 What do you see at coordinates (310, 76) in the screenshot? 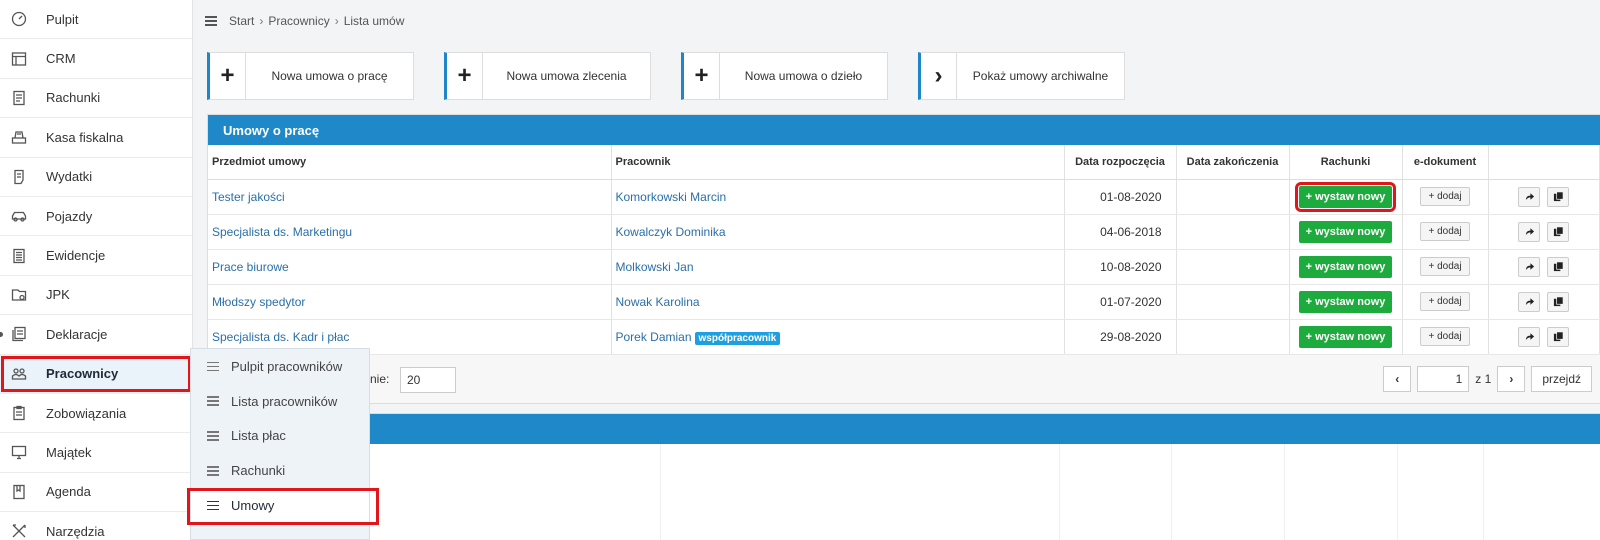
I see `new-employment-contract-button: + Nowa umowa o pracę` at bounding box center [310, 76].